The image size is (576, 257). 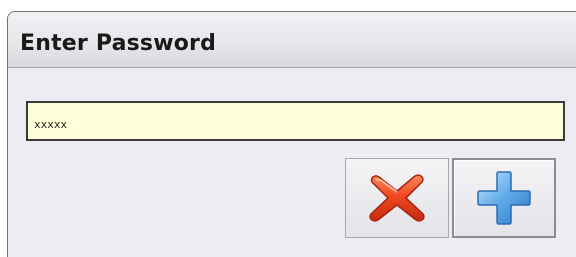 I want to click on red-x-icon, so click(x=397, y=198).